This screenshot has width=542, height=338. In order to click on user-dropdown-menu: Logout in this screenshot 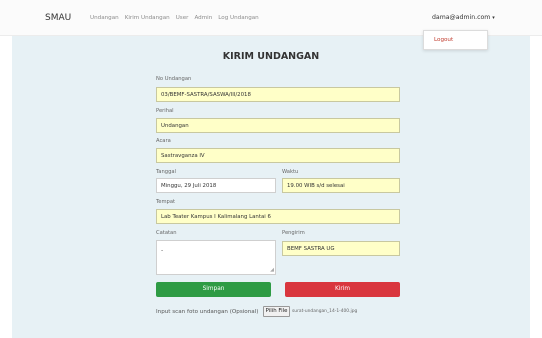, I will do `click(455, 40)`.